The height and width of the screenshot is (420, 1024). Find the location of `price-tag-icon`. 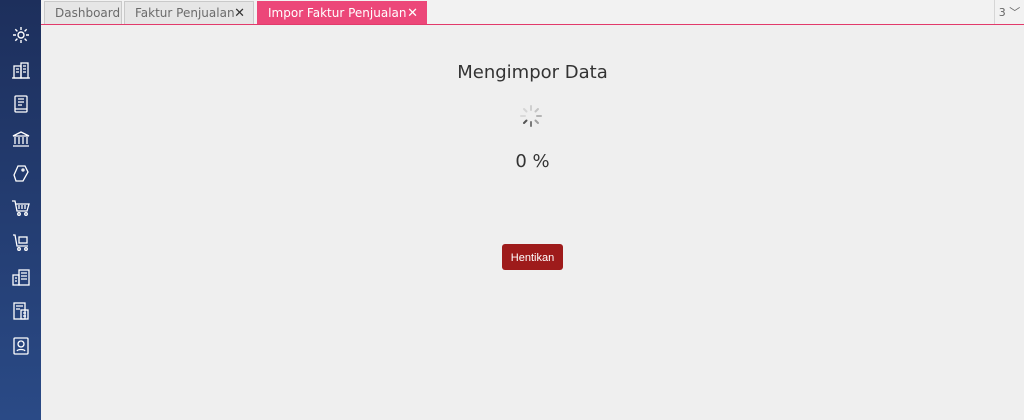

price-tag-icon is located at coordinates (21, 173).